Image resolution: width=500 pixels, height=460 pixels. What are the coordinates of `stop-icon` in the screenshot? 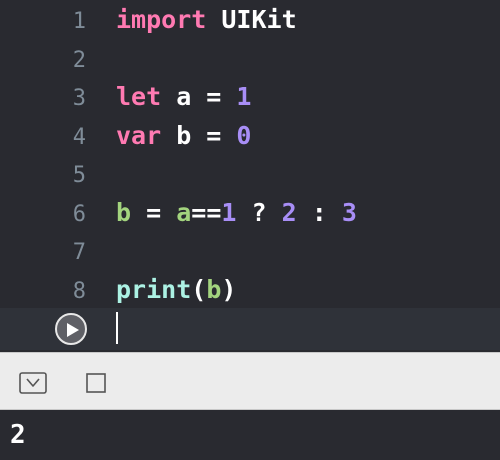 It's located at (96, 383).